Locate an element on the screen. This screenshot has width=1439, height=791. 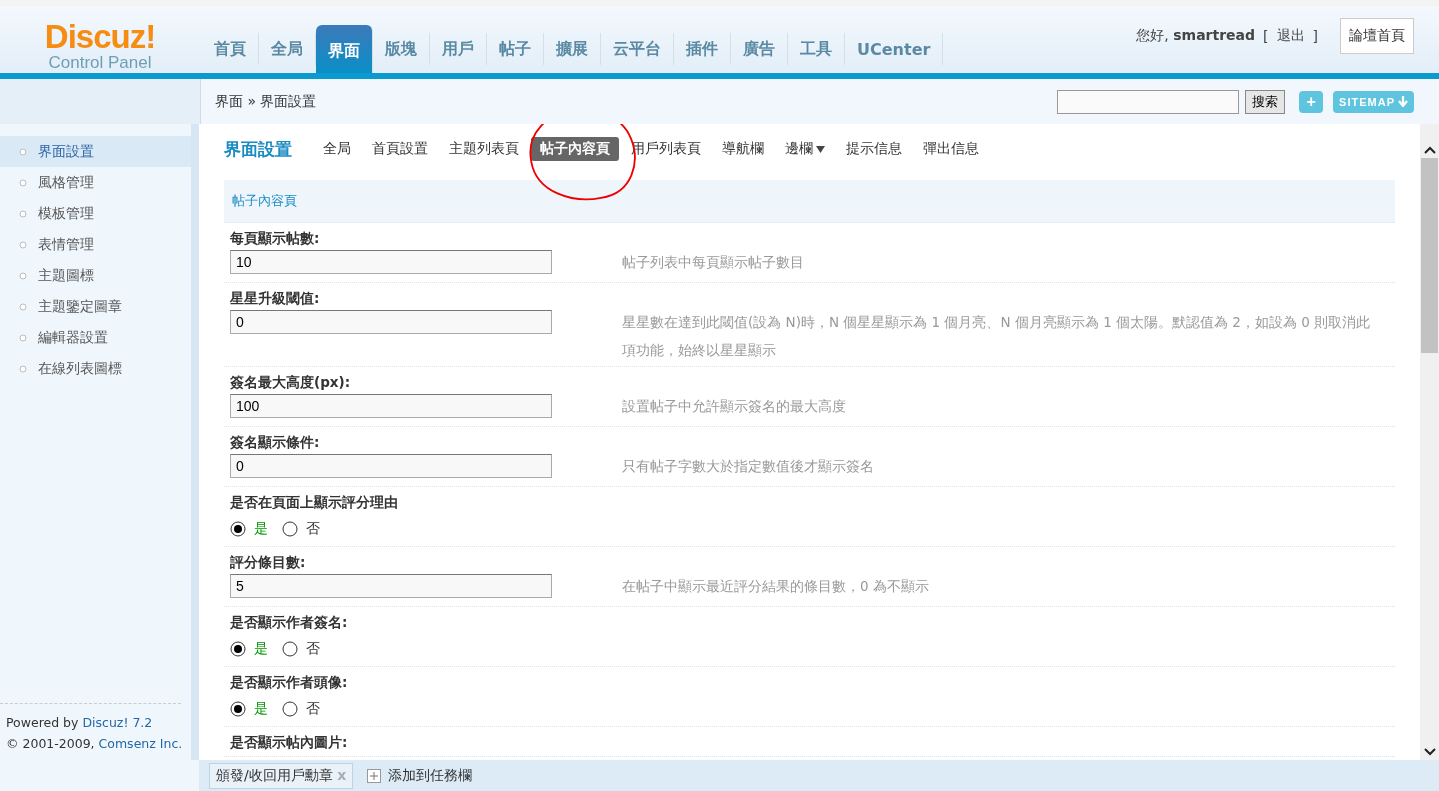
input-field: 100 is located at coordinates (391, 406).